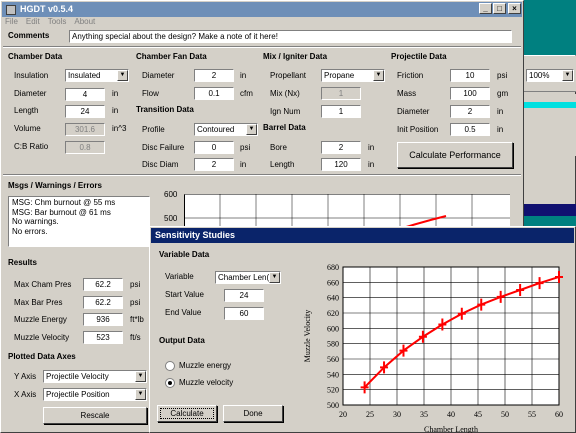 This screenshot has height=433, width=576. I want to click on x-tick-label: 40, so click(451, 414).